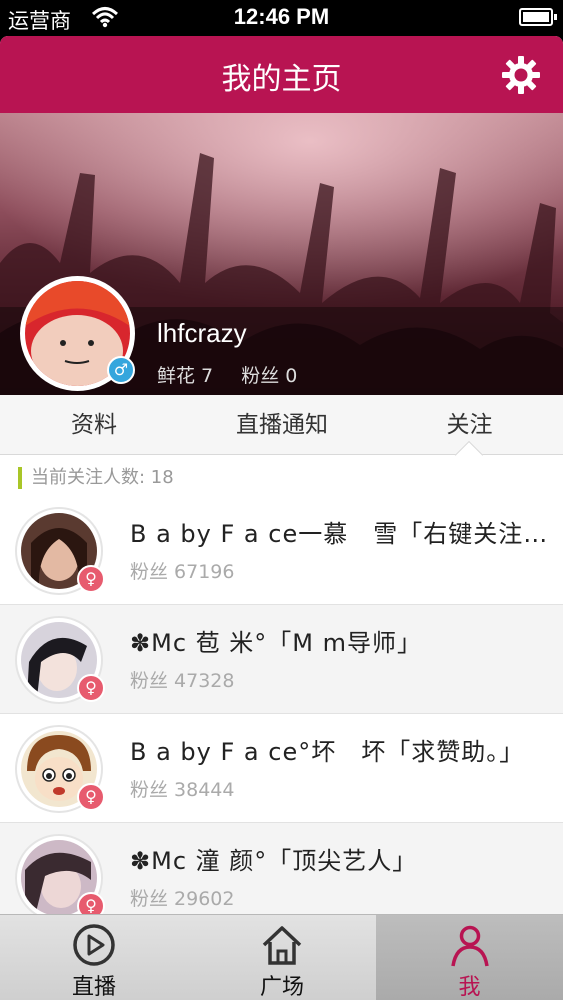  What do you see at coordinates (274, 861) in the screenshot?
I see `user-name: ✽Mc 潼 颜°「顶尖艺人」` at bounding box center [274, 861].